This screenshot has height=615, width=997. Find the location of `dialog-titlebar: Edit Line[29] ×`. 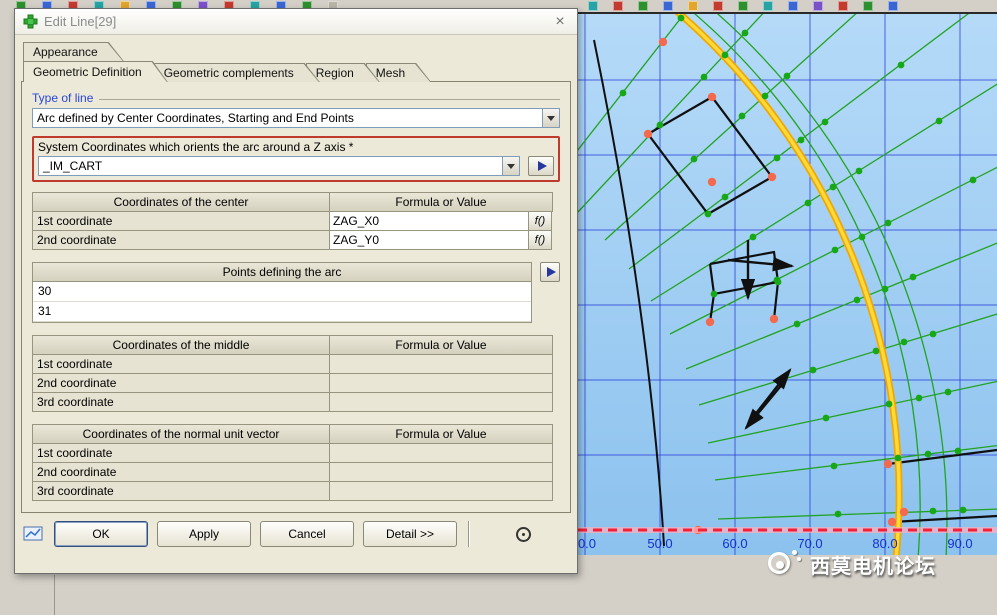

dialog-titlebar: Edit Line[29] × is located at coordinates (296, 22).